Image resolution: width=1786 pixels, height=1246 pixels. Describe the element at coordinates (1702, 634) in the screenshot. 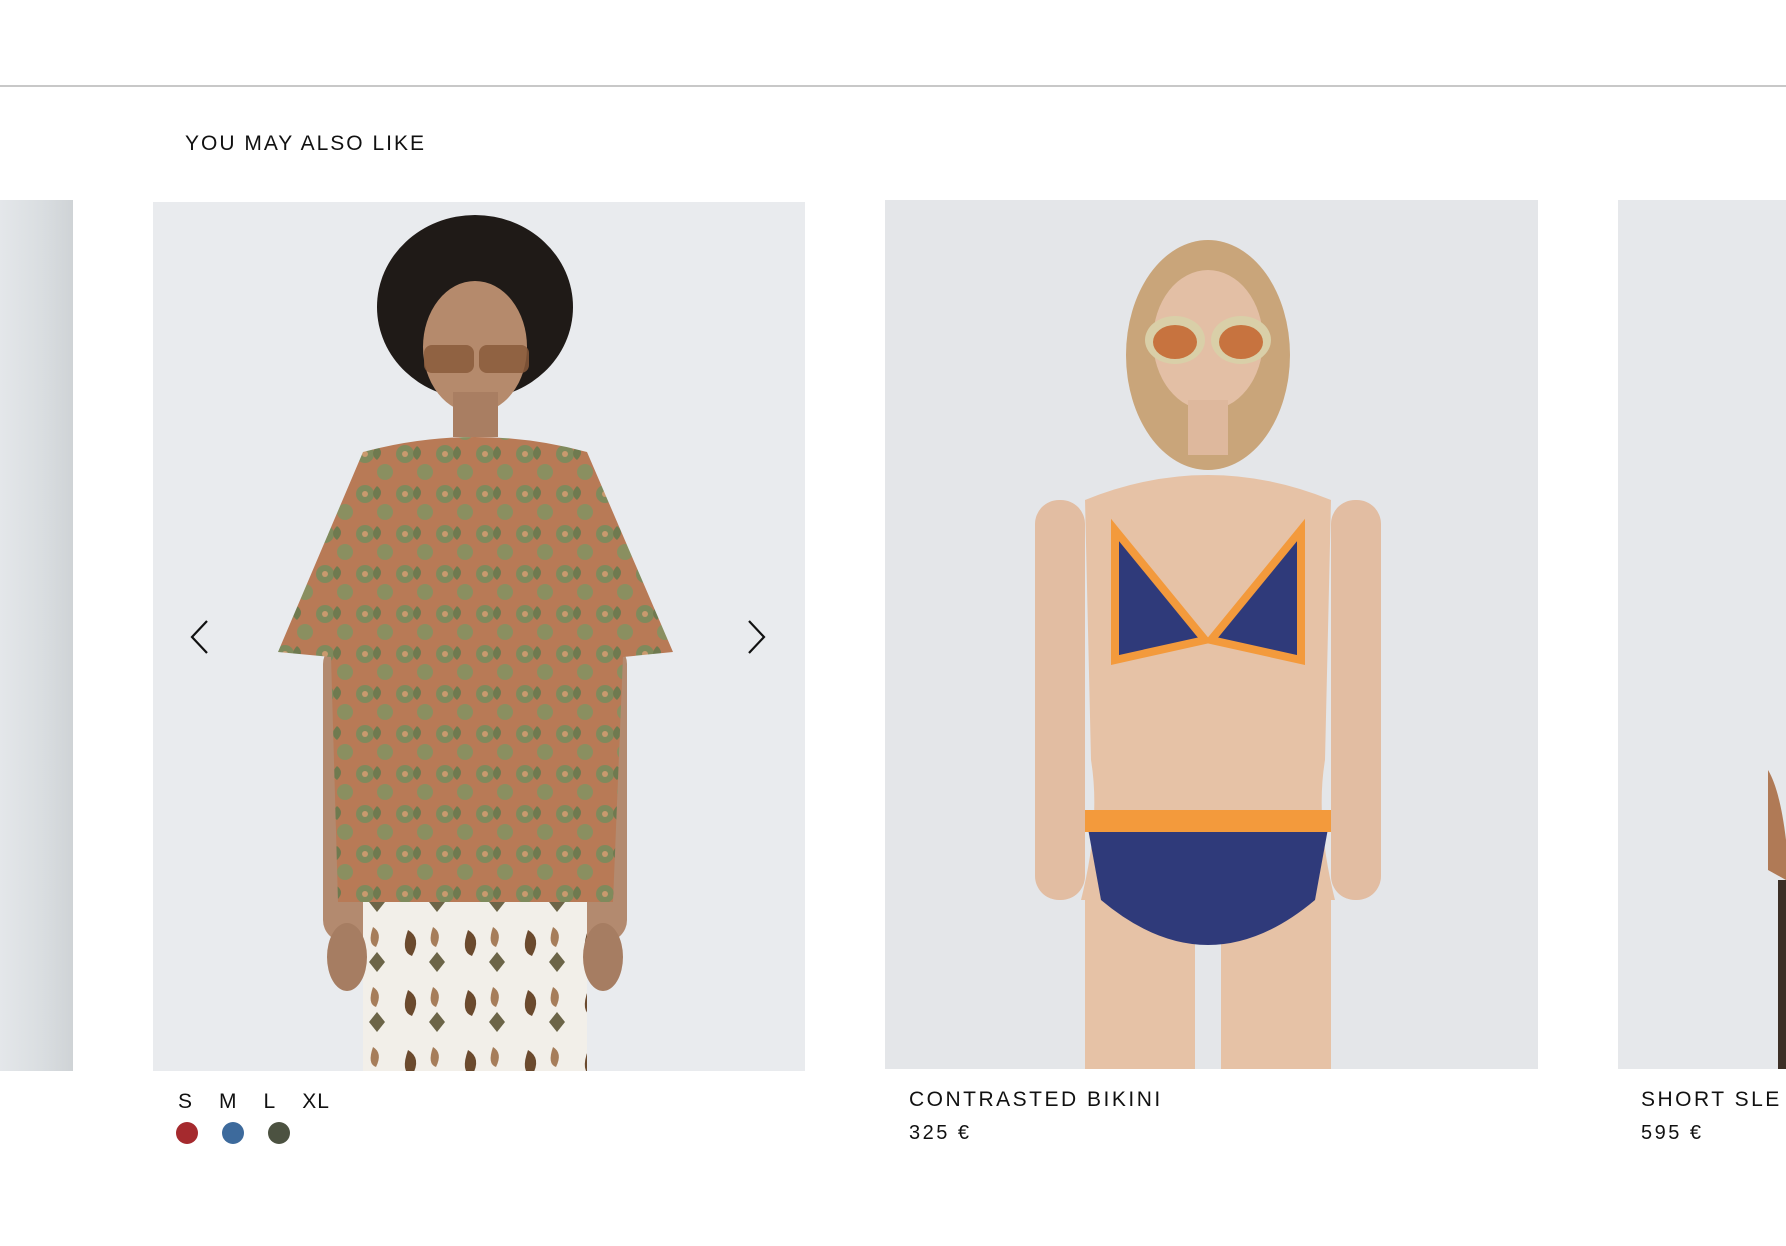

I see `product-image-partial-right` at that location.